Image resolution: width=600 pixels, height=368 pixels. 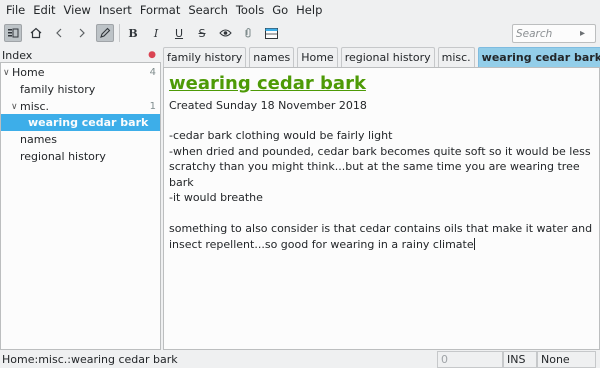 What do you see at coordinates (80, 106) in the screenshot?
I see `tree-item-misc: ∨ misc. 1` at bounding box center [80, 106].